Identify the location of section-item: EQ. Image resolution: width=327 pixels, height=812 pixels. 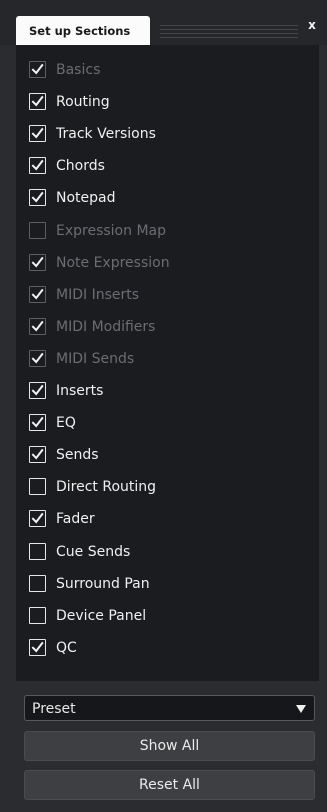
(164, 424).